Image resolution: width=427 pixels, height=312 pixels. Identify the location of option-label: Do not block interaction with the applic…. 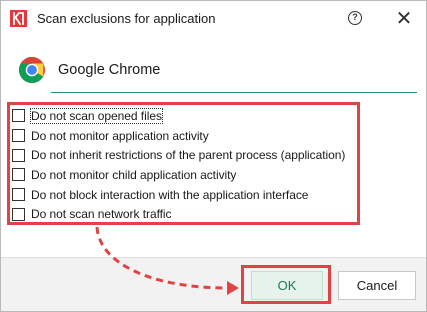
(170, 194).